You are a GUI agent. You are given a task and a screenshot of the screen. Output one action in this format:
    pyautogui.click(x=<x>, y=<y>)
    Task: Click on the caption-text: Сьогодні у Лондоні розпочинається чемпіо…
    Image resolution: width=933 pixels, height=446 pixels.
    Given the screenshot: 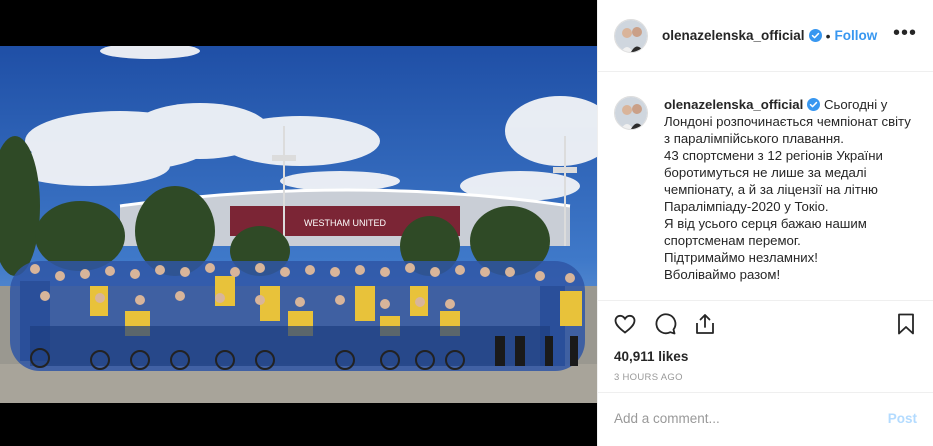 What is the action you would take?
    pyautogui.click(x=787, y=189)
    